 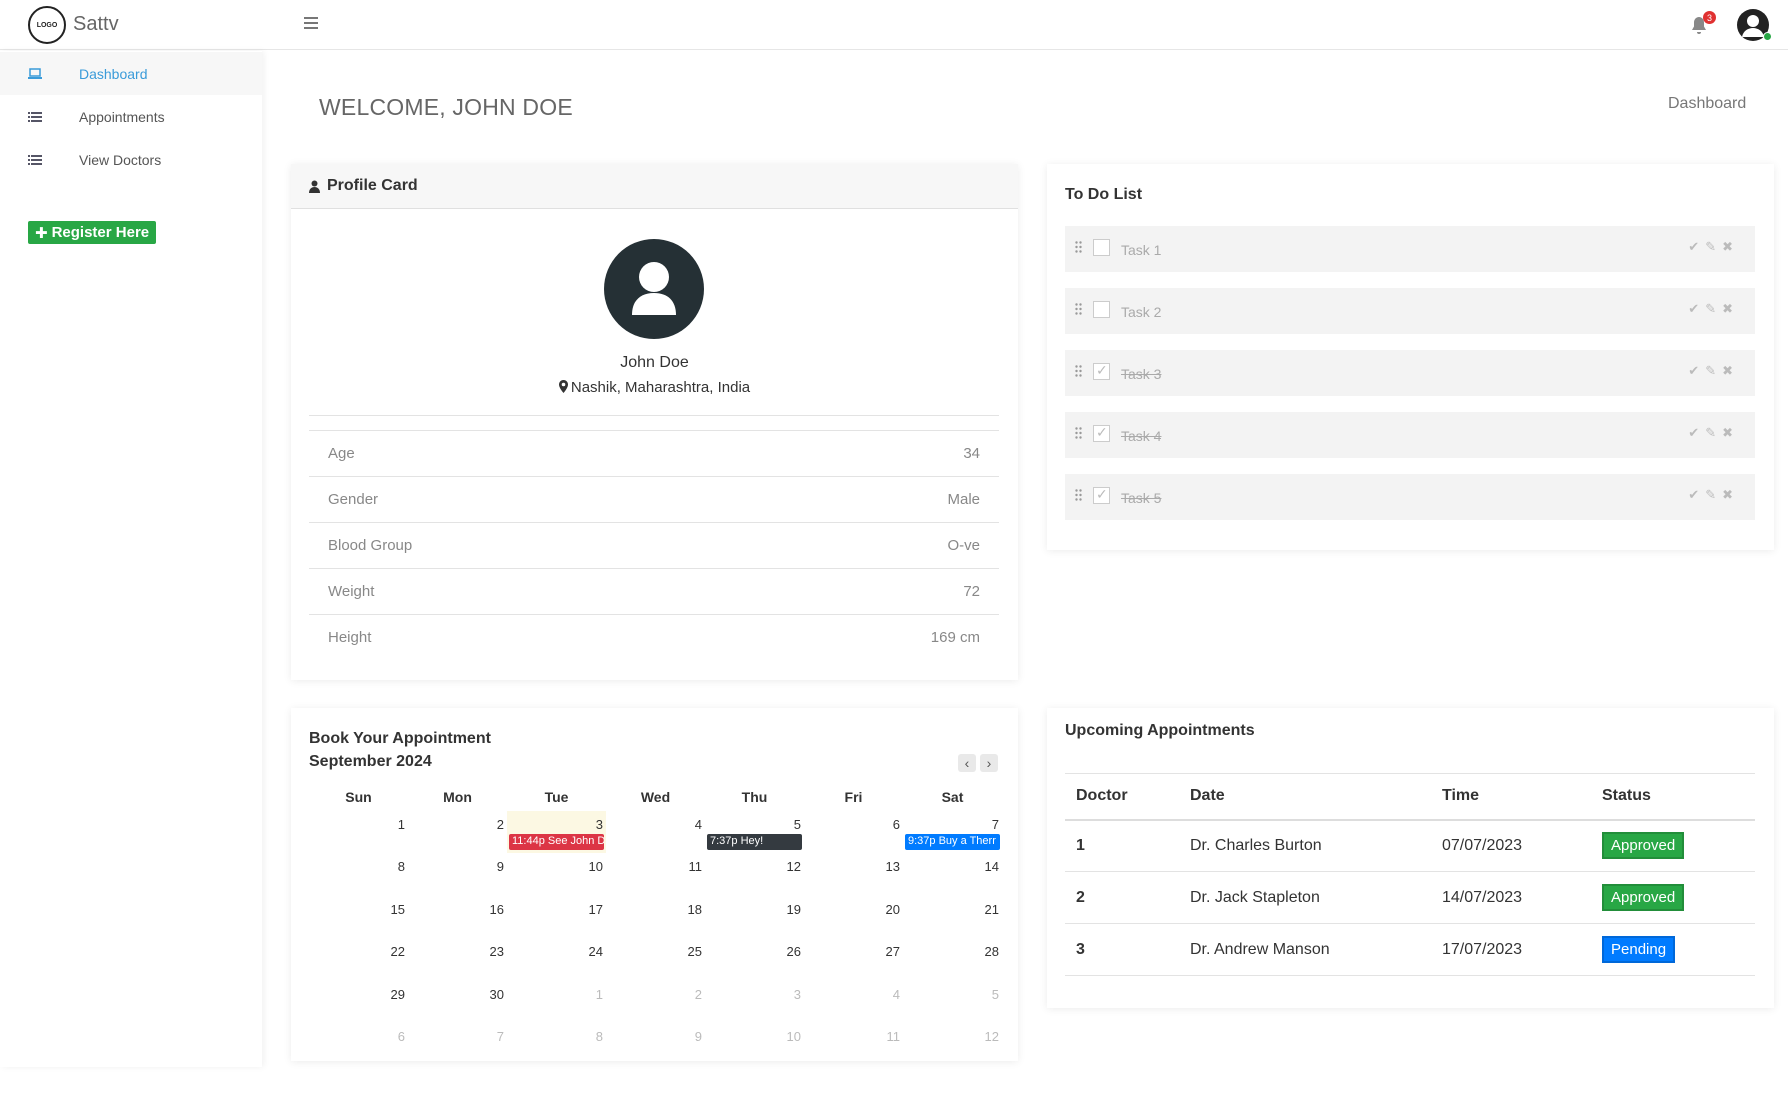 I want to click on profile-row-blood-group: Blood Group O-ve, so click(x=654, y=545).